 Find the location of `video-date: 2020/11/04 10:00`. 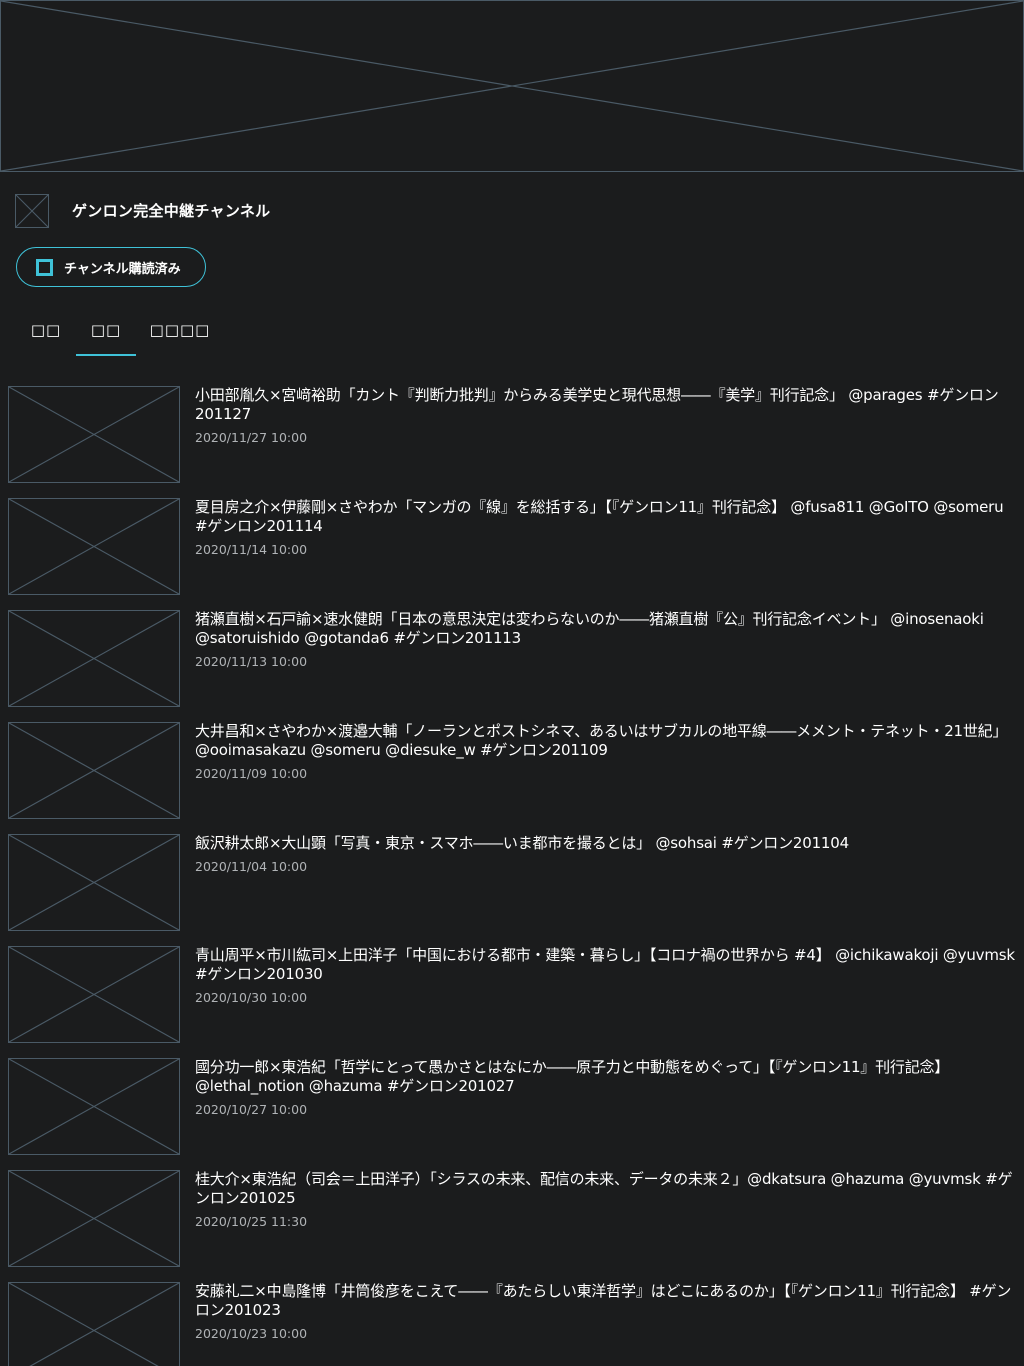

video-date: 2020/11/04 10:00 is located at coordinates (251, 866).